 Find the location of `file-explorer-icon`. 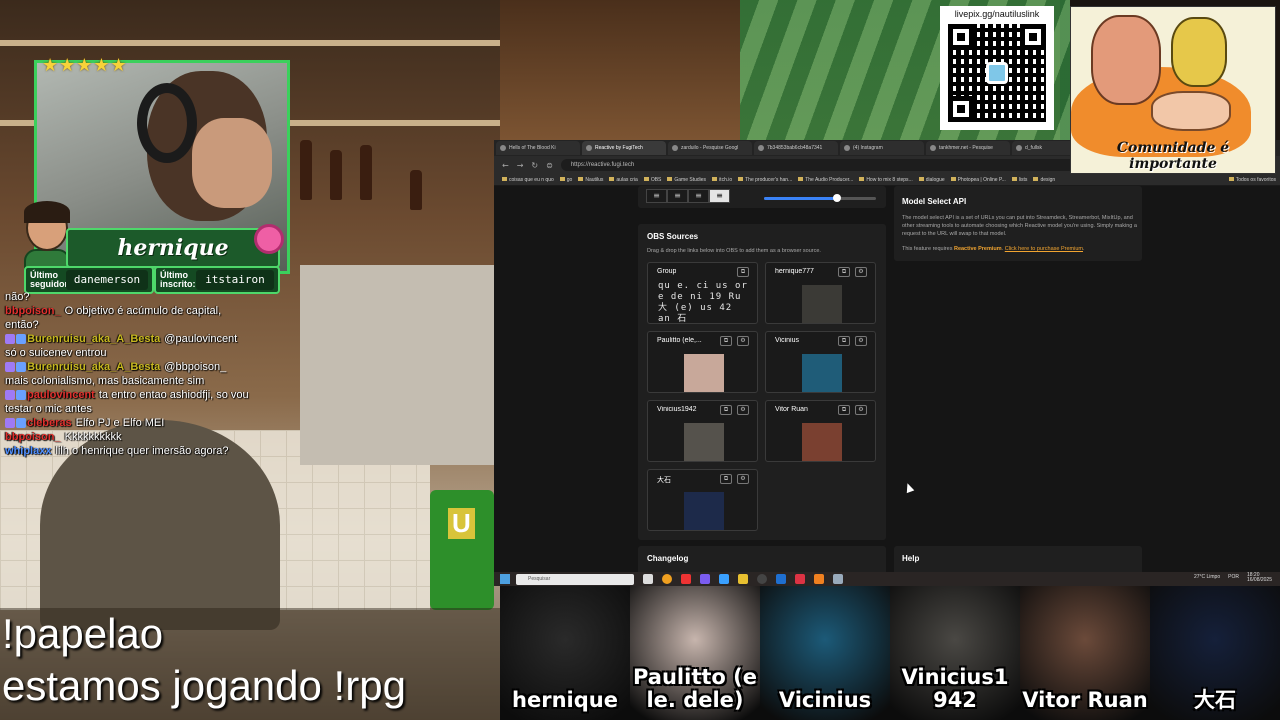

file-explorer-icon is located at coordinates (743, 579).